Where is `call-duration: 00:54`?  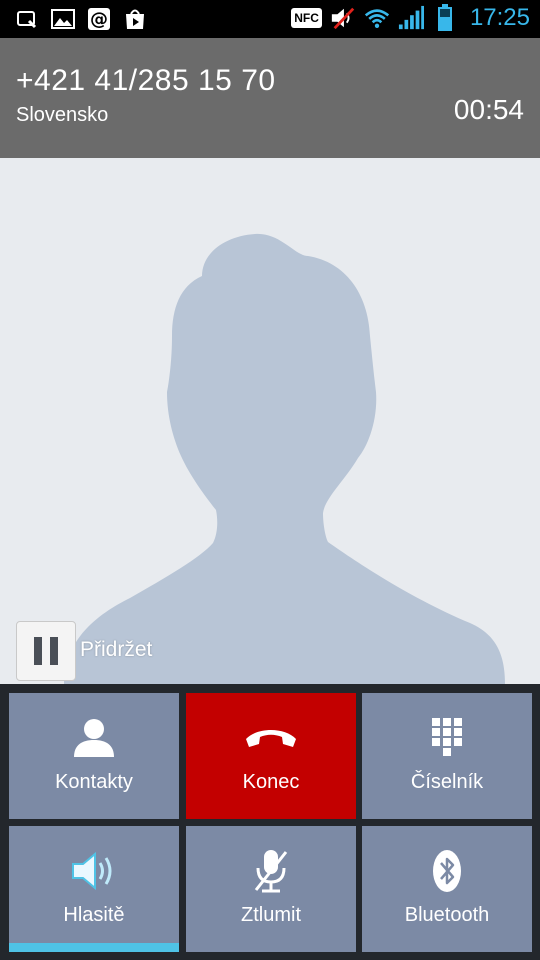
call-duration: 00:54 is located at coordinates (488, 109).